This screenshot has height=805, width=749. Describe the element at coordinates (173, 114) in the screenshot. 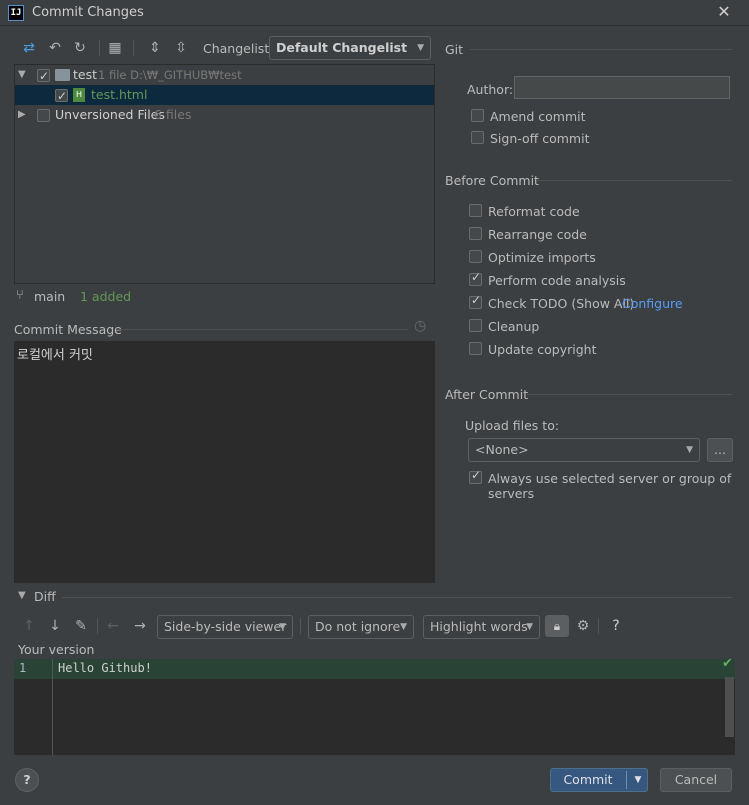

I see `unversioned-meta: 6 files` at that location.